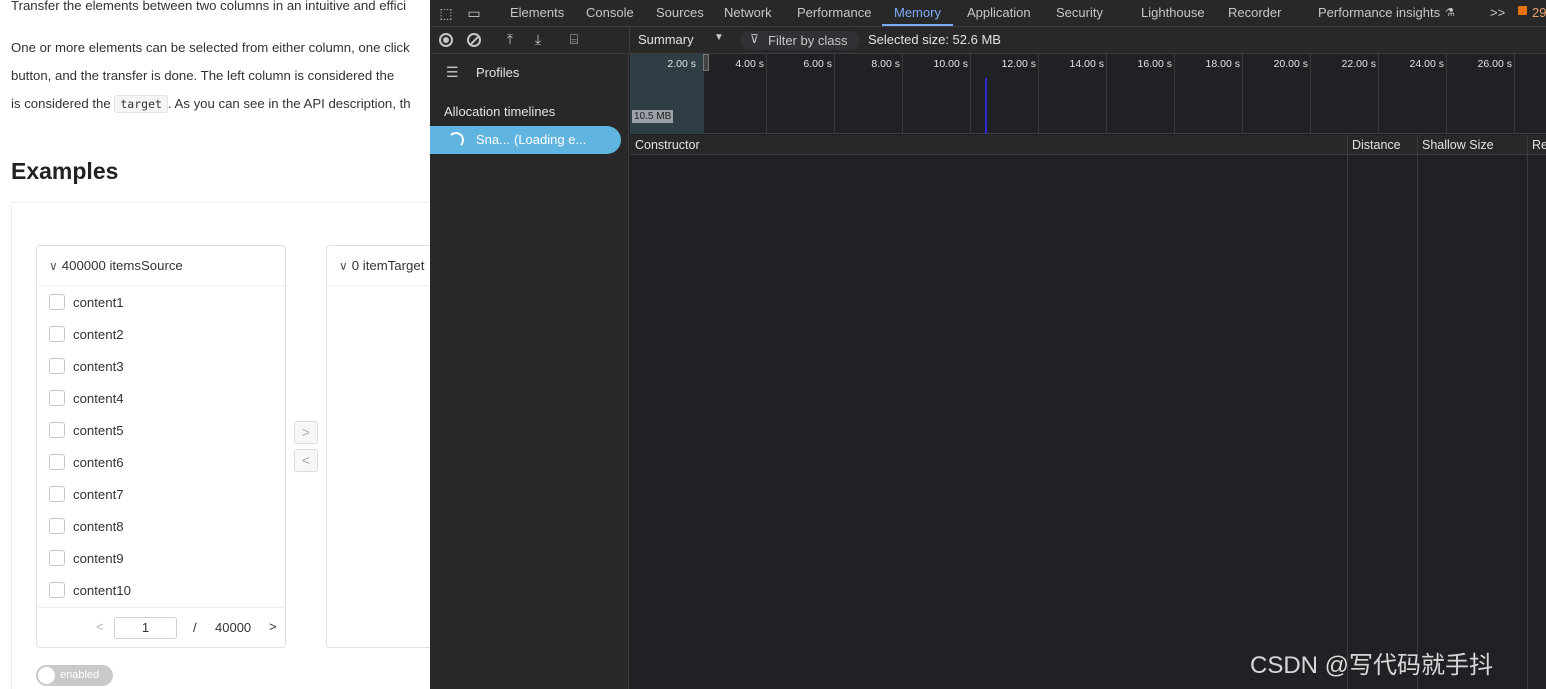 This screenshot has height=689, width=1546. I want to click on list-item: content1, so click(86, 302).